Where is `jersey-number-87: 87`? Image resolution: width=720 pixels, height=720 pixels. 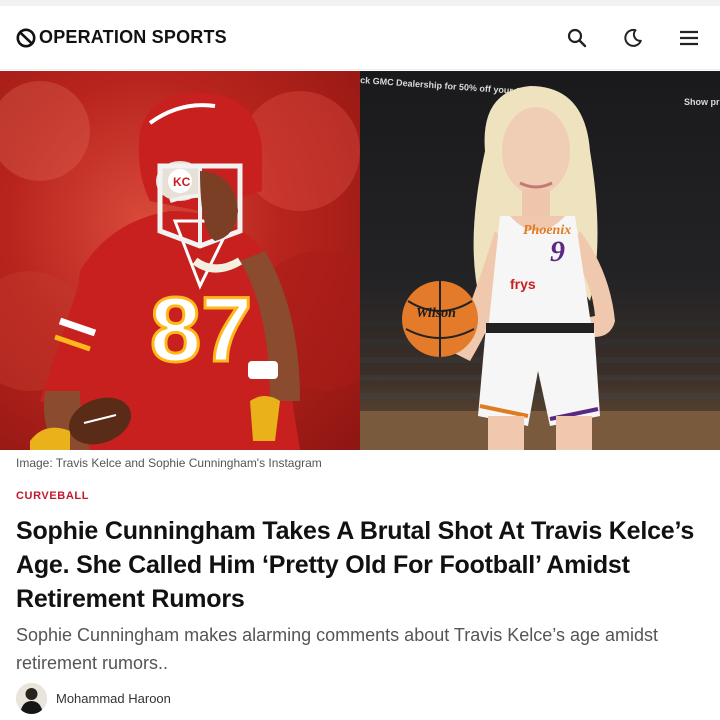
jersey-number-87: 87 is located at coordinates (201, 330).